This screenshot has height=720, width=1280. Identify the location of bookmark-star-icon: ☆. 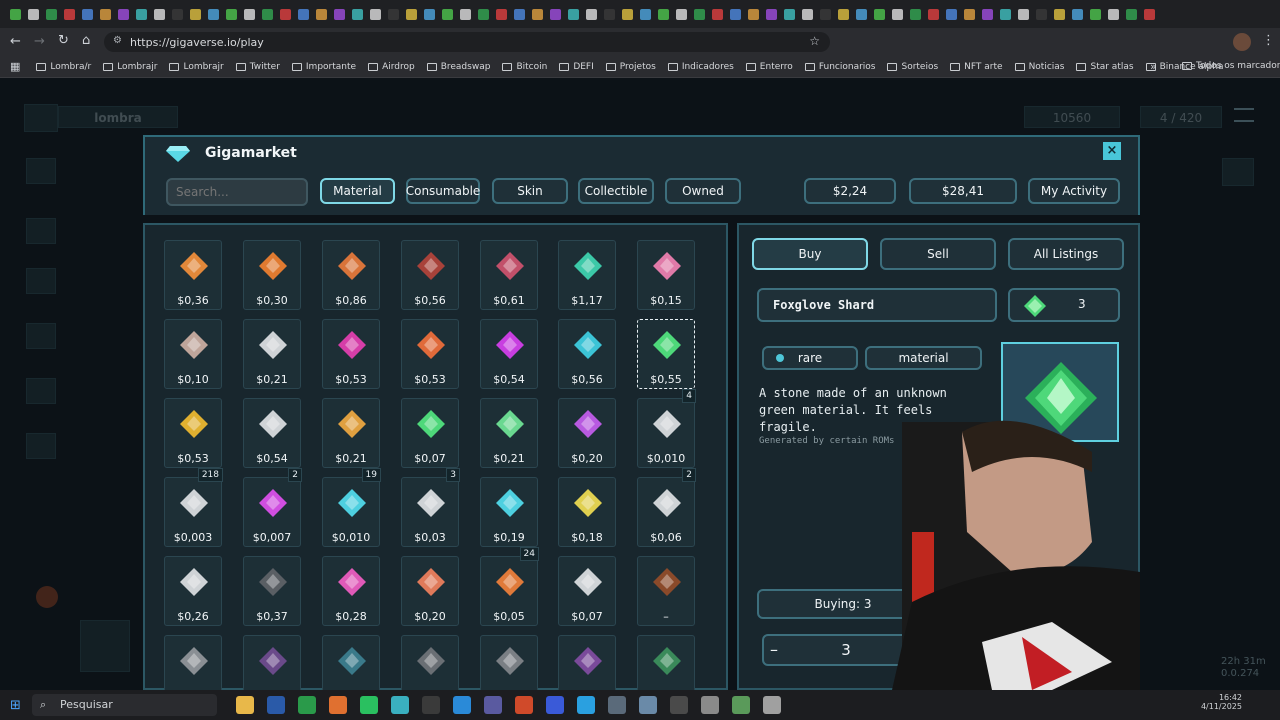
(814, 41).